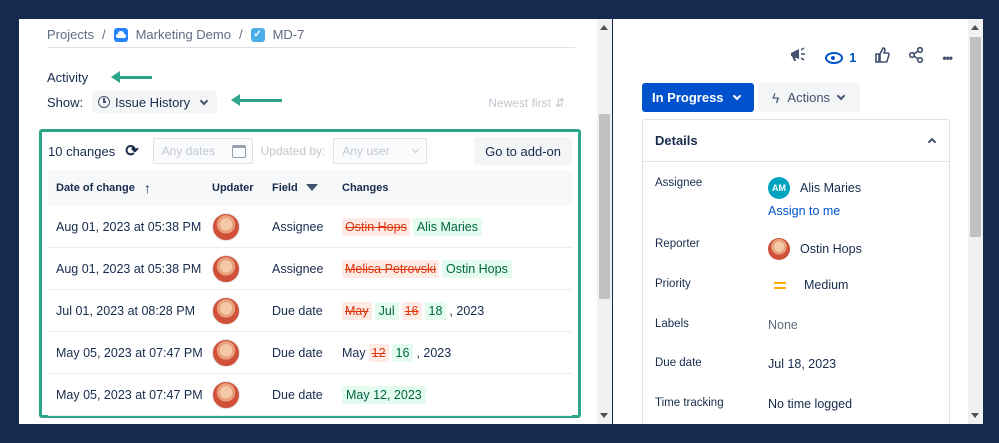  I want to click on calendar-icon, so click(238, 151).